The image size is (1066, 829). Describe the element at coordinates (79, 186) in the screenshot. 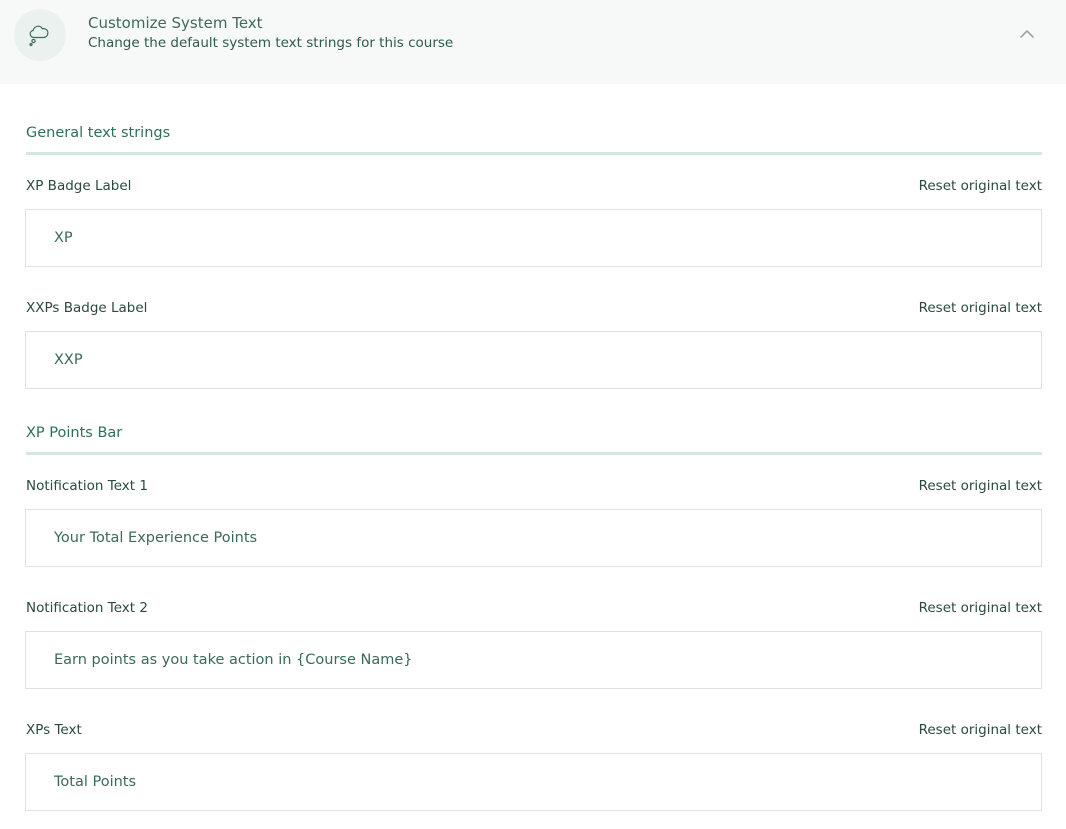

I see `field-label-xp-badge: XP Badge Label` at that location.